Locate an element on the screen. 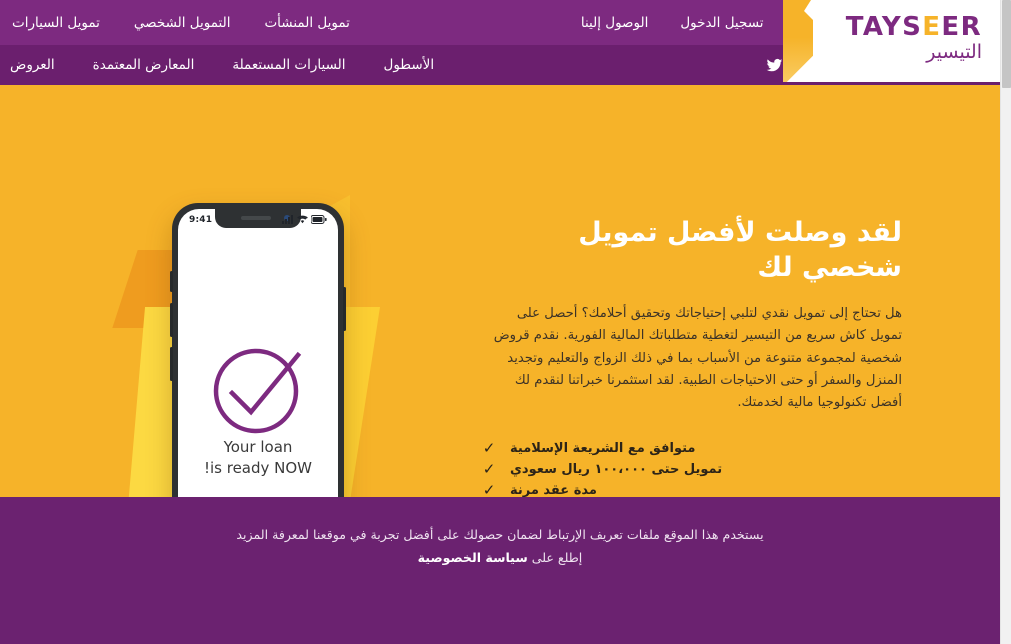 Image resolution: width=1011 pixels, height=644 pixels. logo-en-highlight: E is located at coordinates (932, 27).